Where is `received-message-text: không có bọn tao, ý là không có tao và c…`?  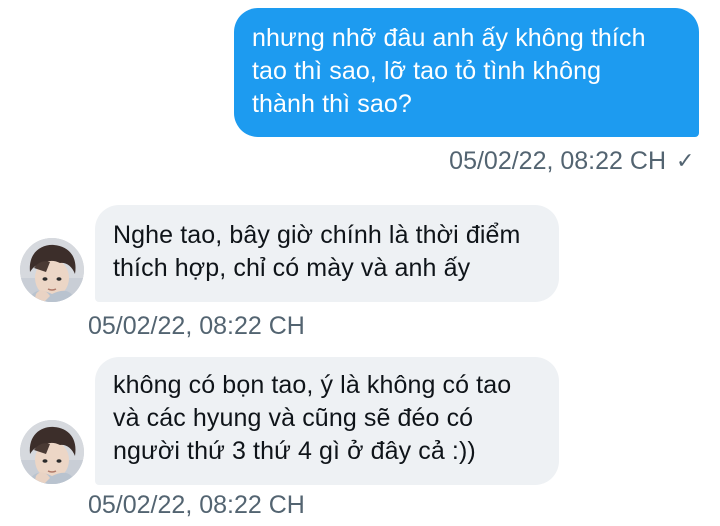 received-message-text: không có bọn tao, ý là không có tao và c… is located at coordinates (312, 418).